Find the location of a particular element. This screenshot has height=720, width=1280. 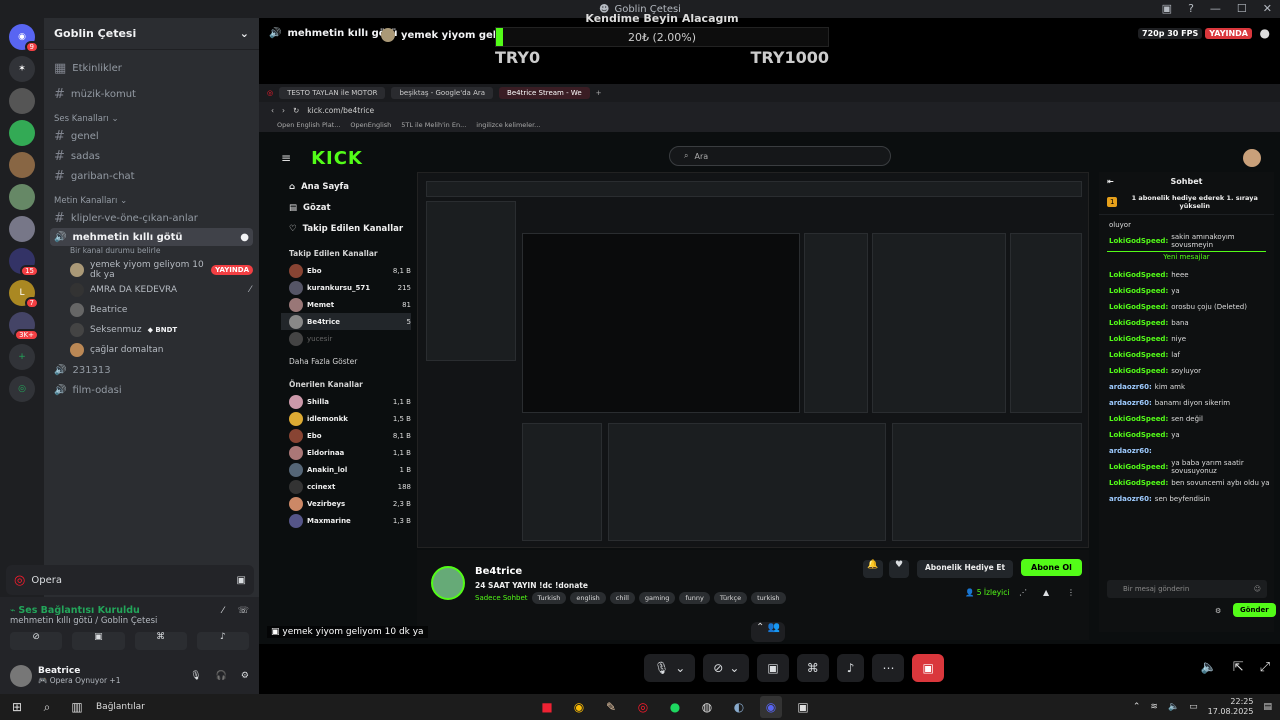

menu-icon: ≡ is located at coordinates (286, 158).